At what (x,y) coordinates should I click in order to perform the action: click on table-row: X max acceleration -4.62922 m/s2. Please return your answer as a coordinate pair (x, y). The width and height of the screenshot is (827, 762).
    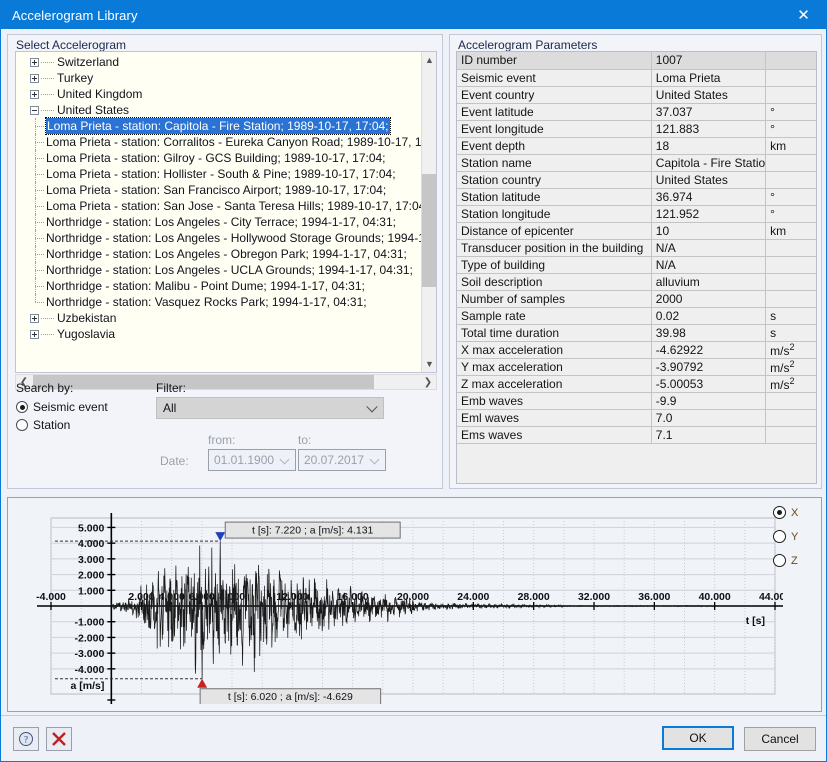
    Looking at the image, I should click on (636, 350).